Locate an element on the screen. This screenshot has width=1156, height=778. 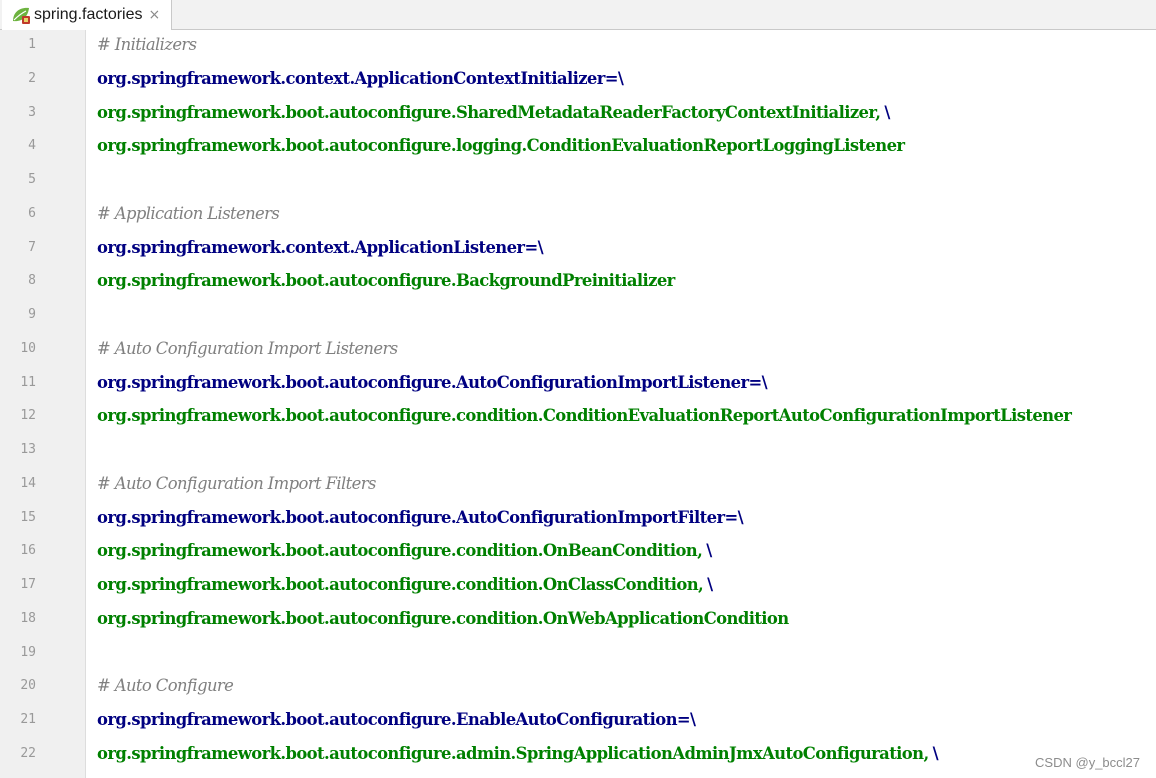
line-number: 22 is located at coordinates (28, 753).